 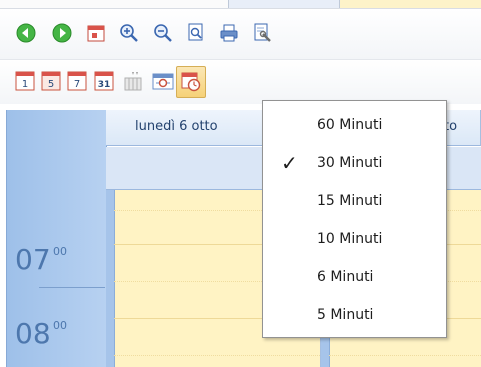 I want to click on view-toolbar: 1 5 7 31, so click(x=240, y=82).